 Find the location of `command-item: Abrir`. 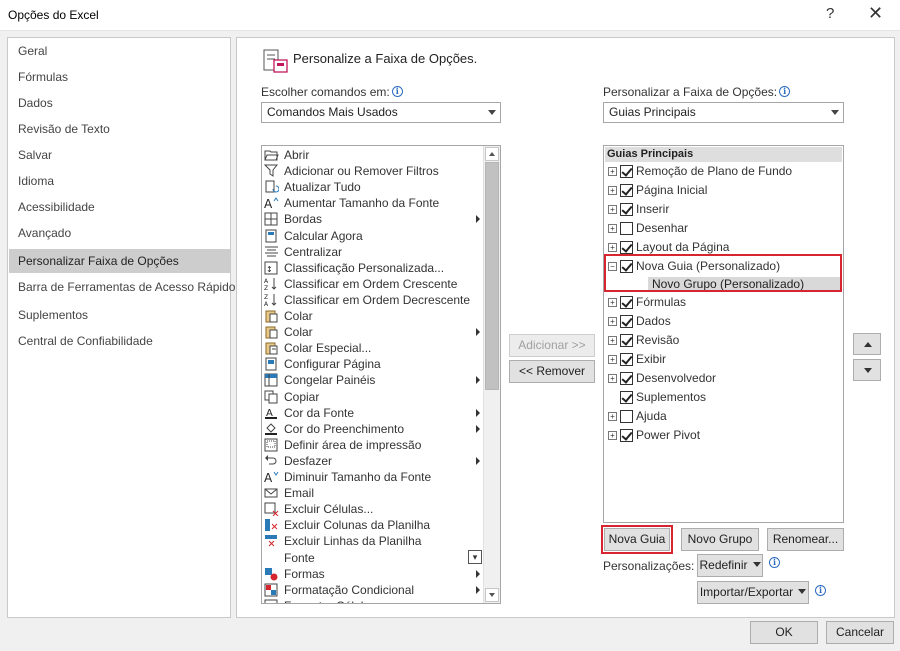

command-item: Abrir is located at coordinates (373, 155).